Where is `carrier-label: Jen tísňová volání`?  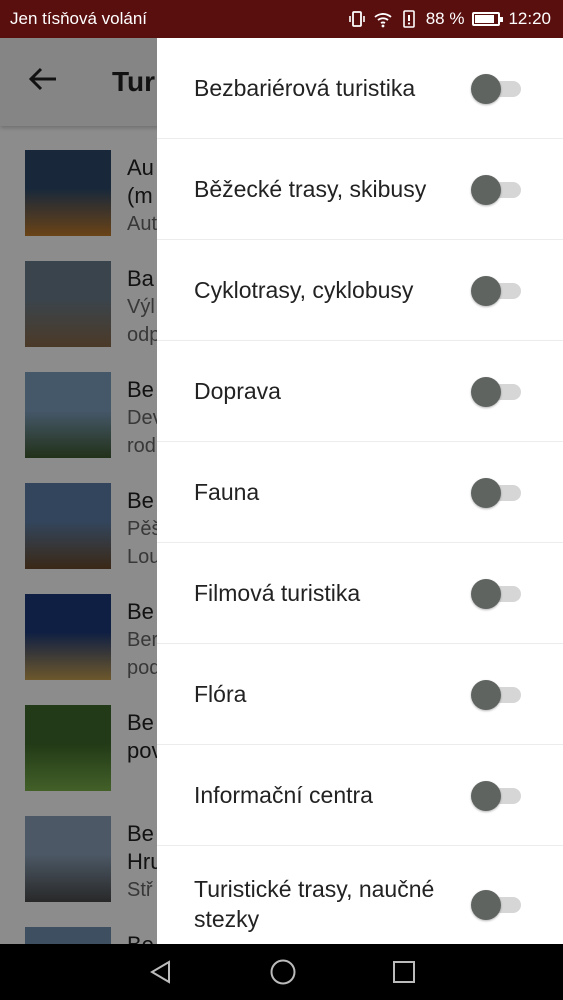 carrier-label: Jen tísňová volání is located at coordinates (79, 18).